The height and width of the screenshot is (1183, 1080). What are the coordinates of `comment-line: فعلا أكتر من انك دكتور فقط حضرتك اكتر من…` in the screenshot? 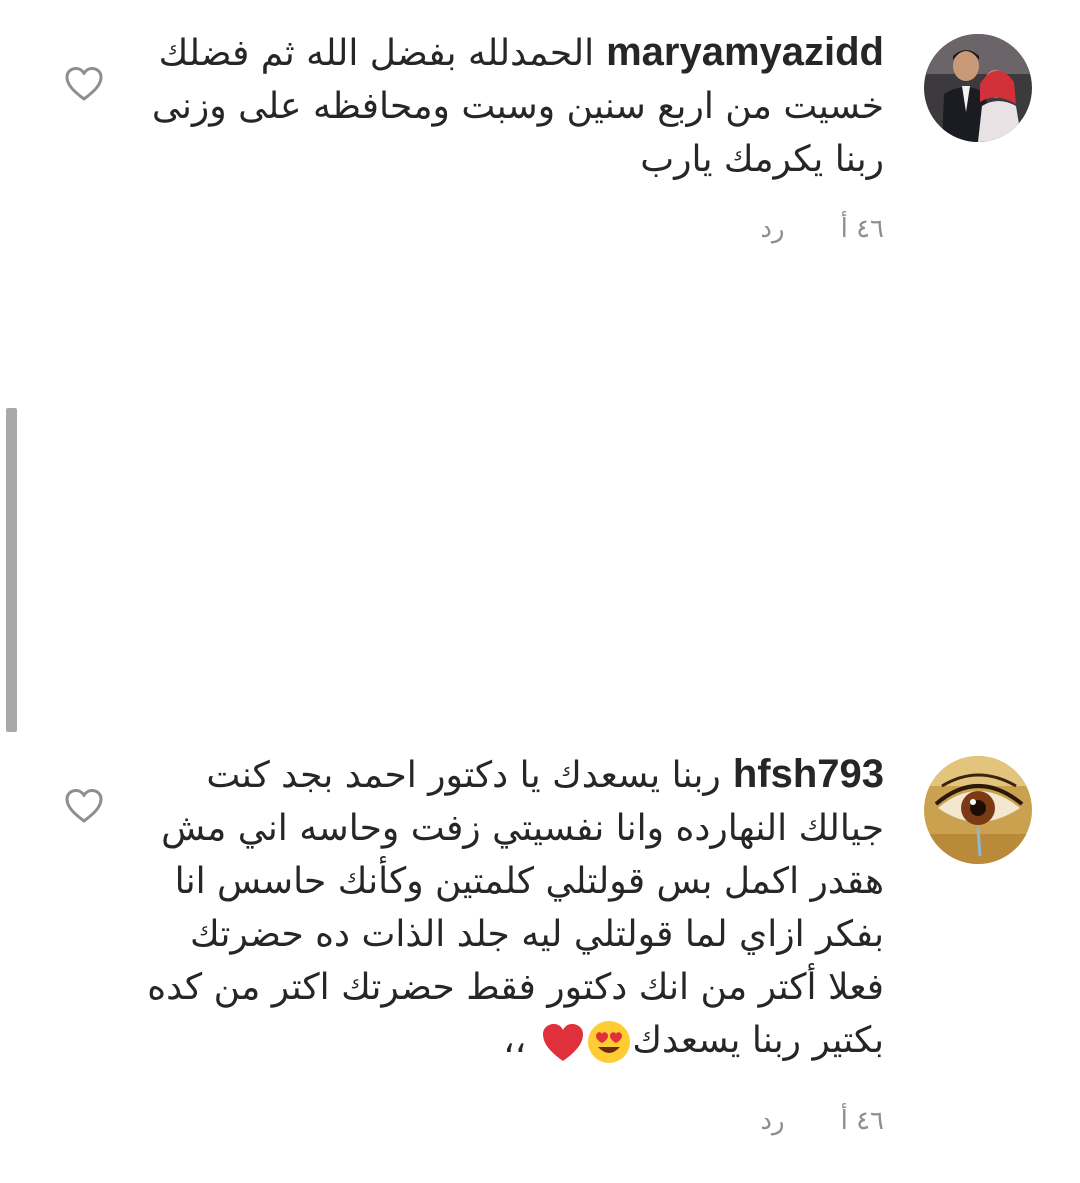 It's located at (515, 987).